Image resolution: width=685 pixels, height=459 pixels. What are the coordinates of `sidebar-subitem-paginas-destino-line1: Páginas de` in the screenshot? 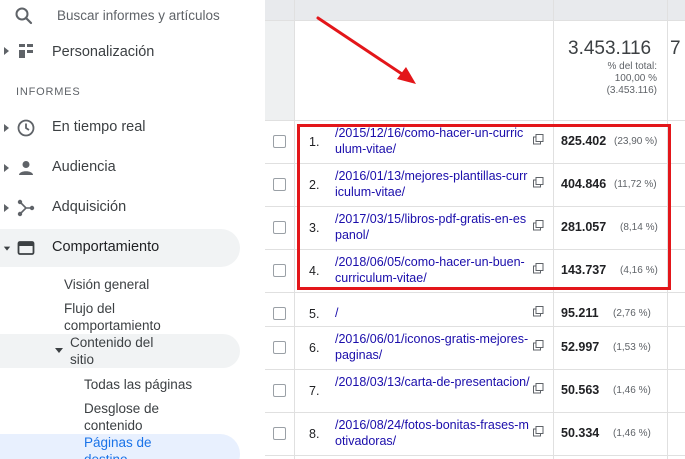 It's located at (118, 442).